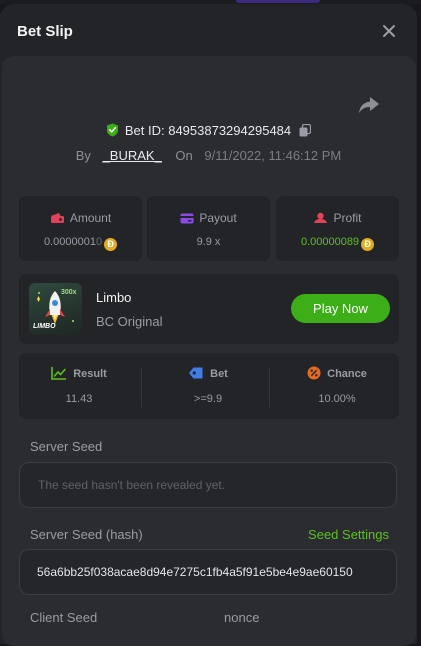 Image resolution: width=421 pixels, height=646 pixels. What do you see at coordinates (90, 218) in the screenshot?
I see `amount-label: Amount` at bounding box center [90, 218].